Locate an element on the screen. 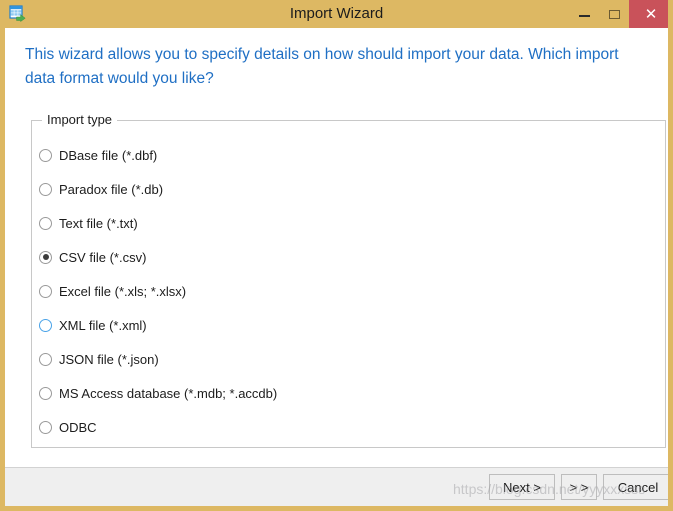 The width and height of the screenshot is (673, 511). close-icon: ✕ is located at coordinates (651, 14).